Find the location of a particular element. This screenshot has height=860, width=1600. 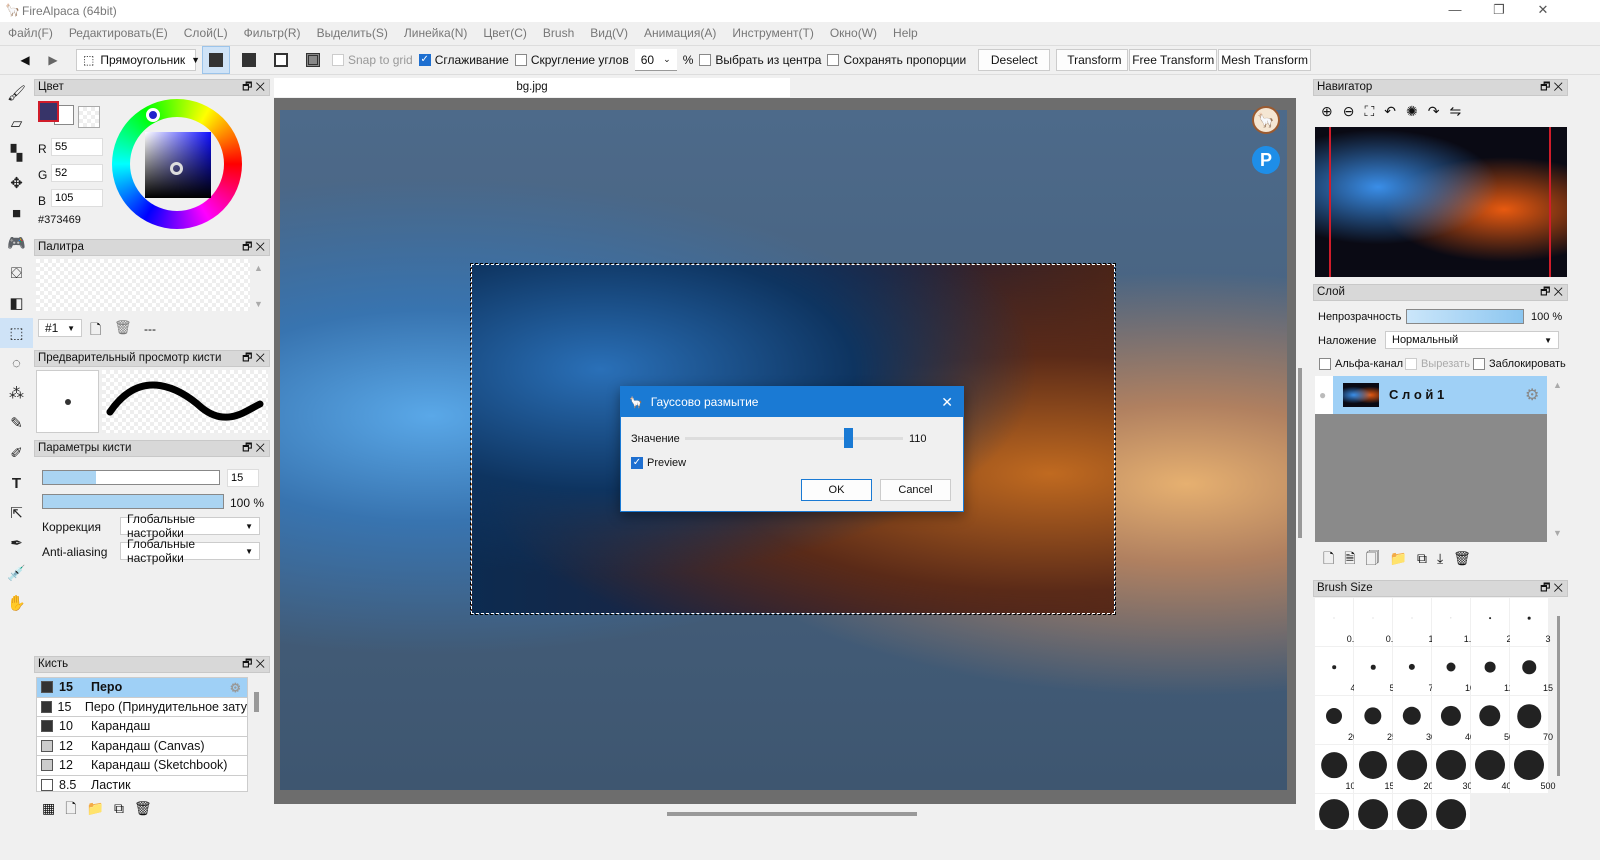

brush-size-cell: 7 is located at coordinates (1413, 671).